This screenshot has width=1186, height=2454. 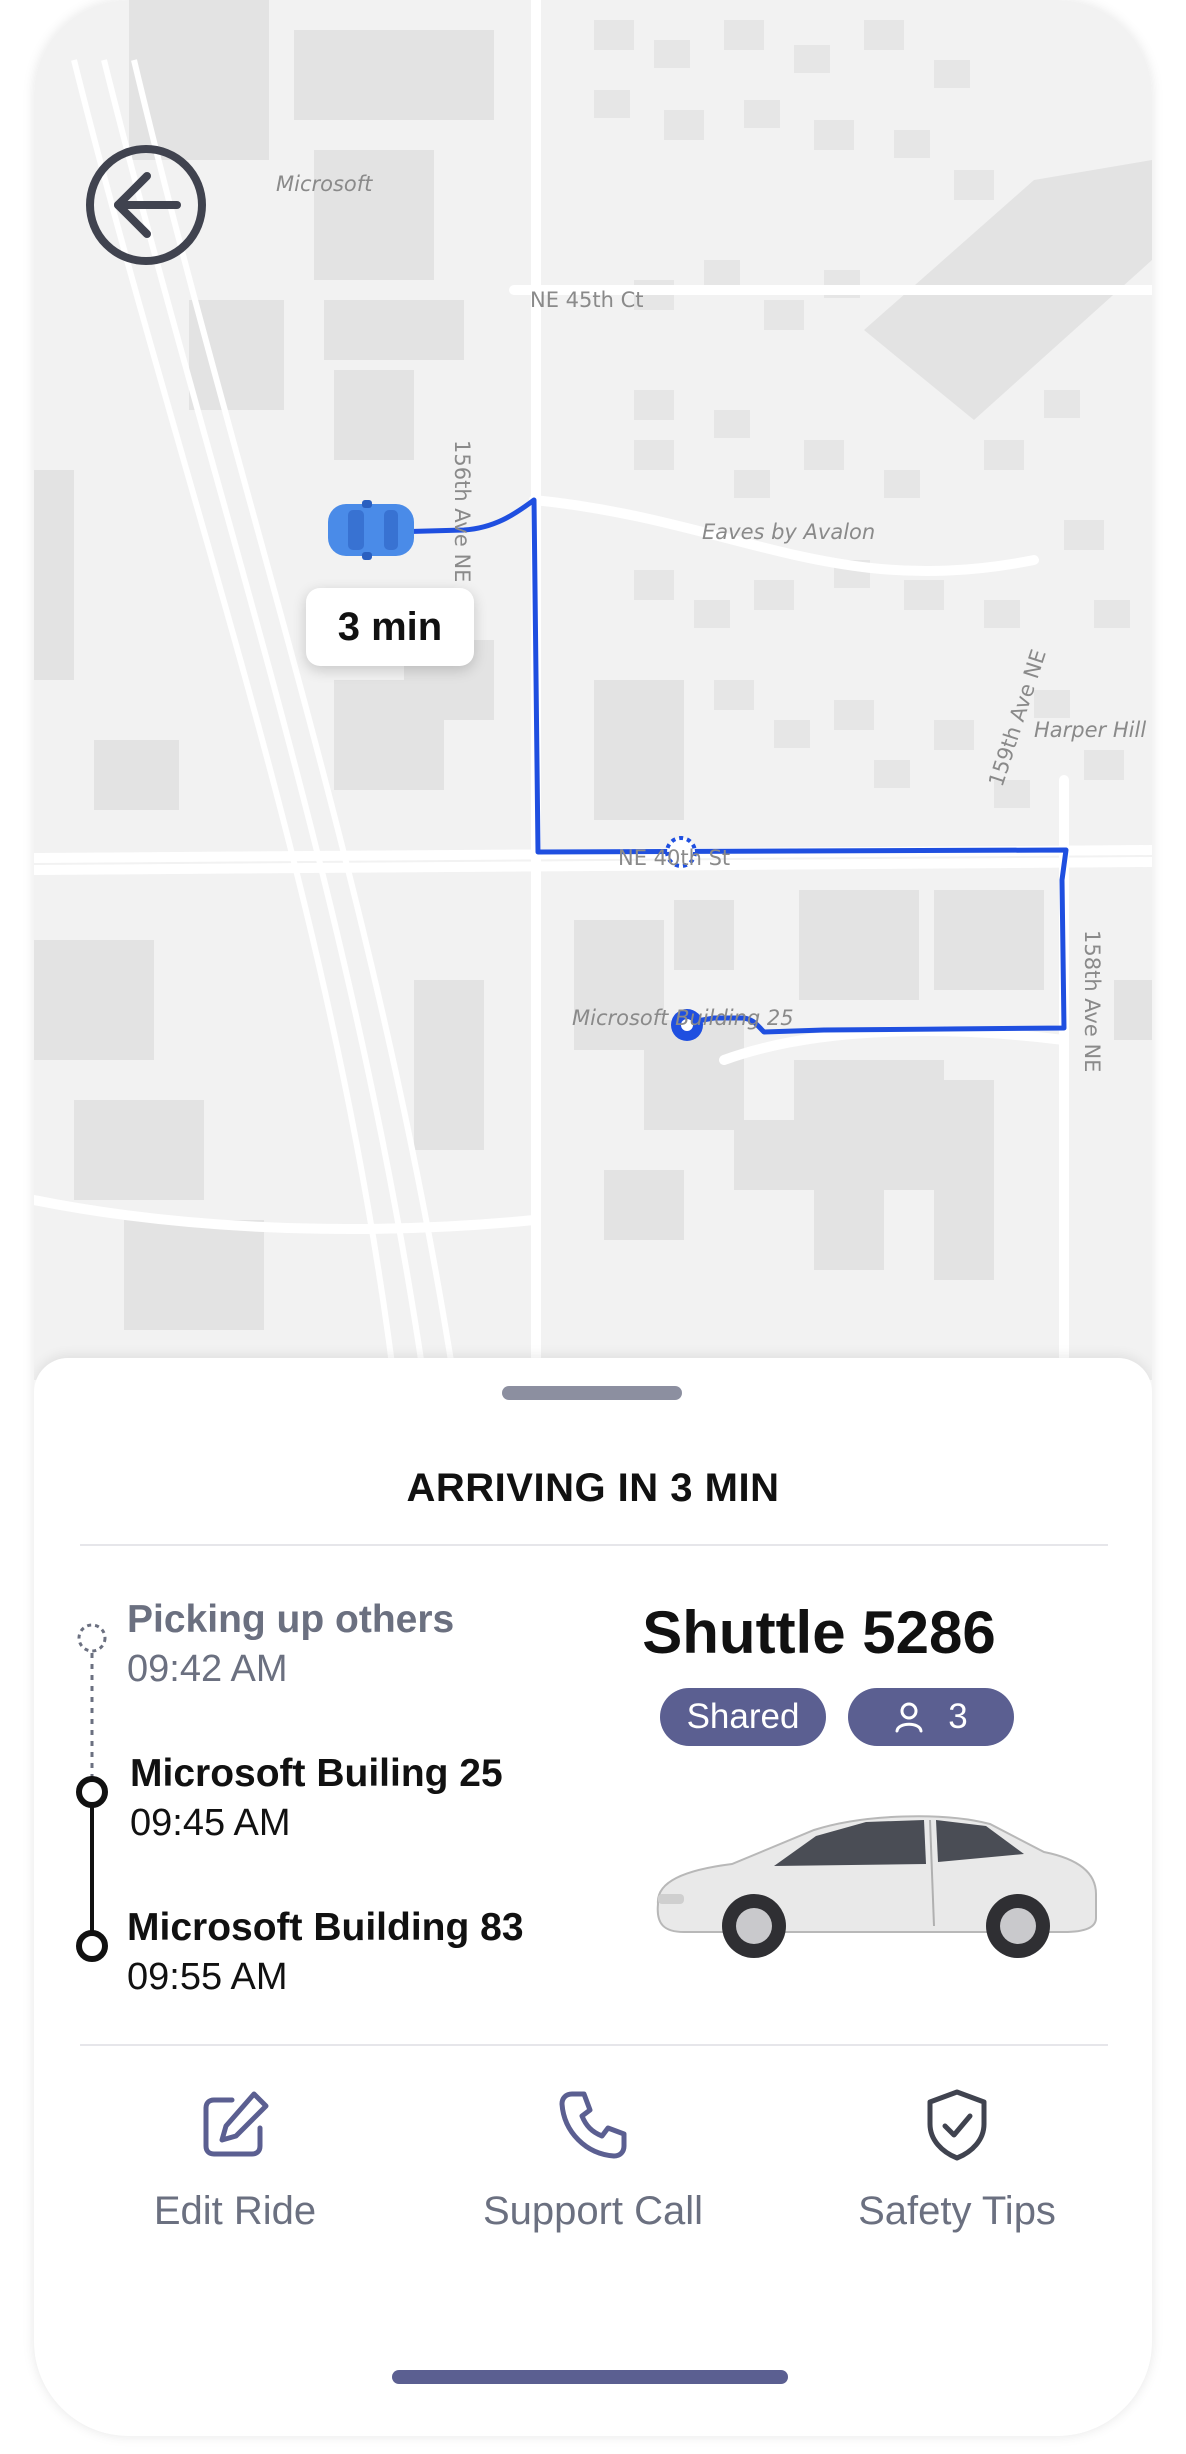 I want to click on map-label-158th-ave: 158th Ave NE, so click(x=1092, y=1001).